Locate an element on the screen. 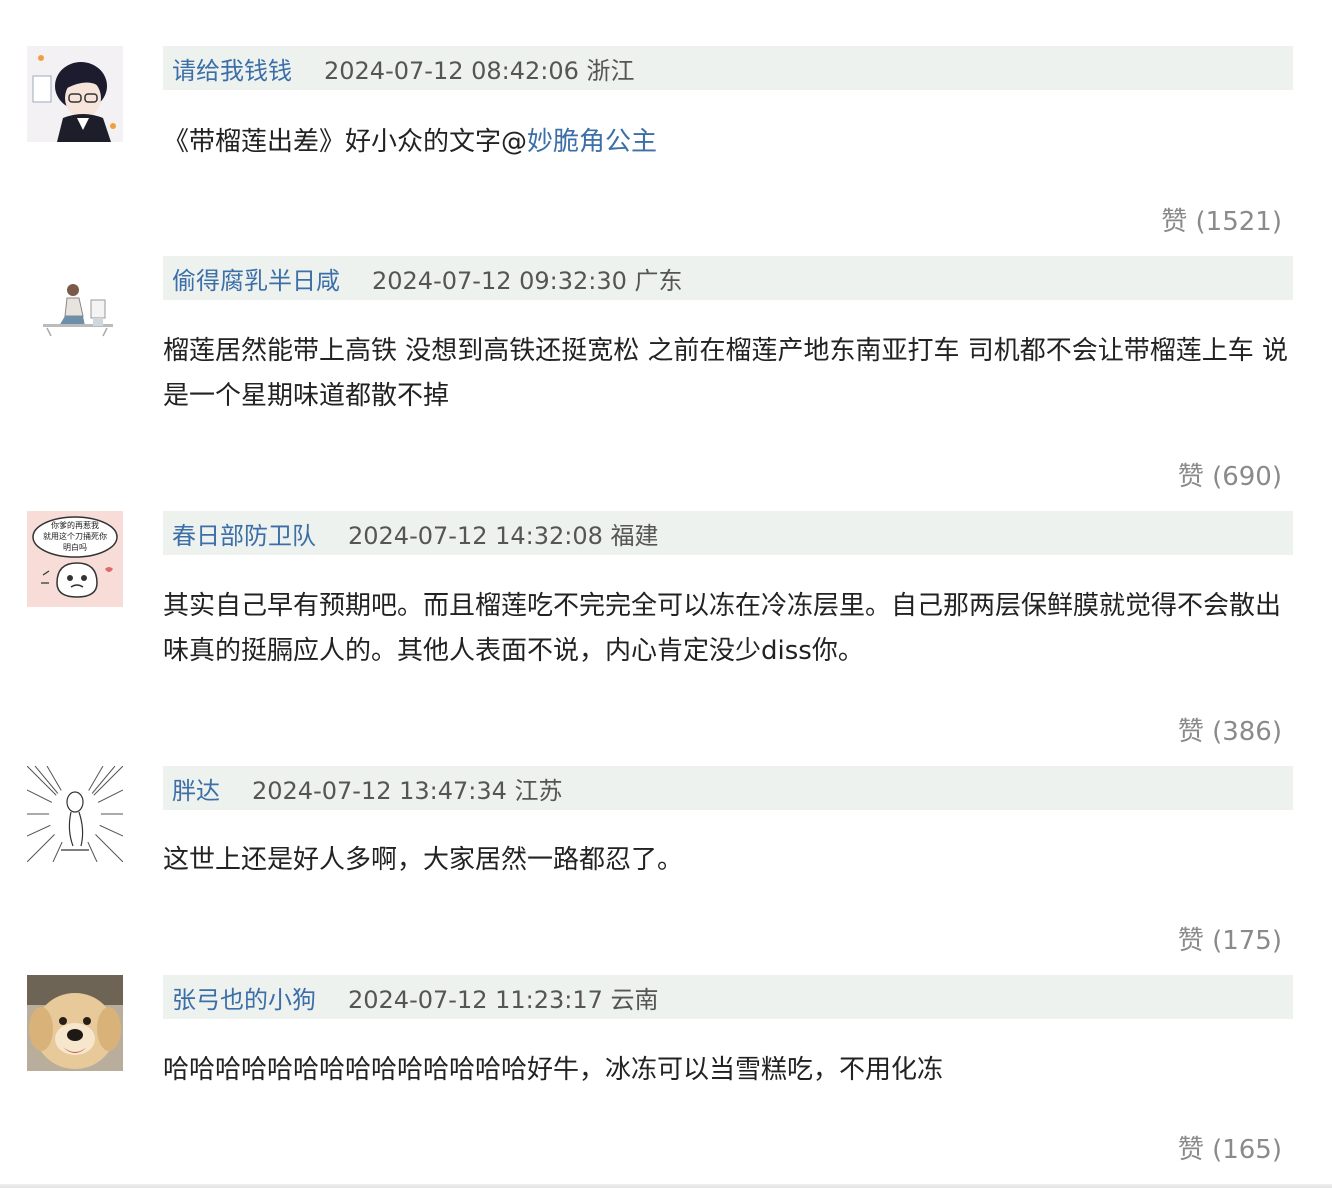  comment-text: 哈哈哈哈哈哈哈哈哈哈哈哈哈哈好牛，冰冻可以当雪糕吃，不用化冻 is located at coordinates (553, 1070).